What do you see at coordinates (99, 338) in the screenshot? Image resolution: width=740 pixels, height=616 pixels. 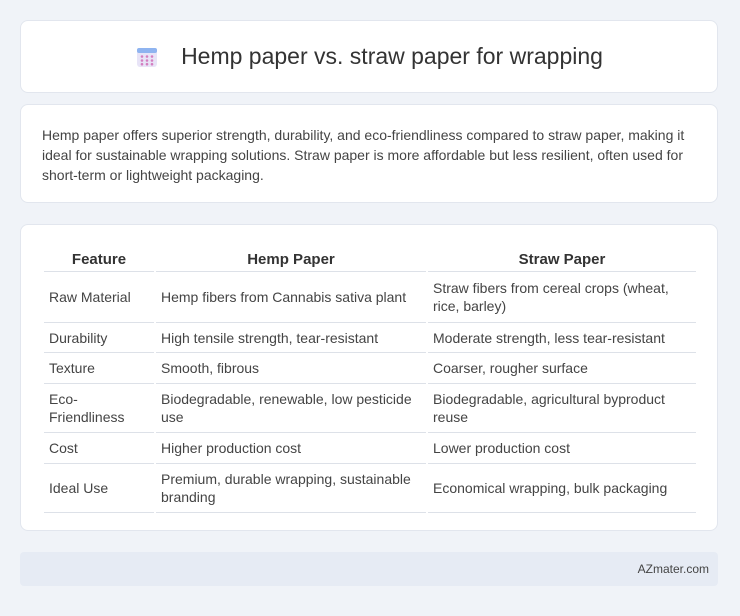 I see `feature-cell: Durability` at bounding box center [99, 338].